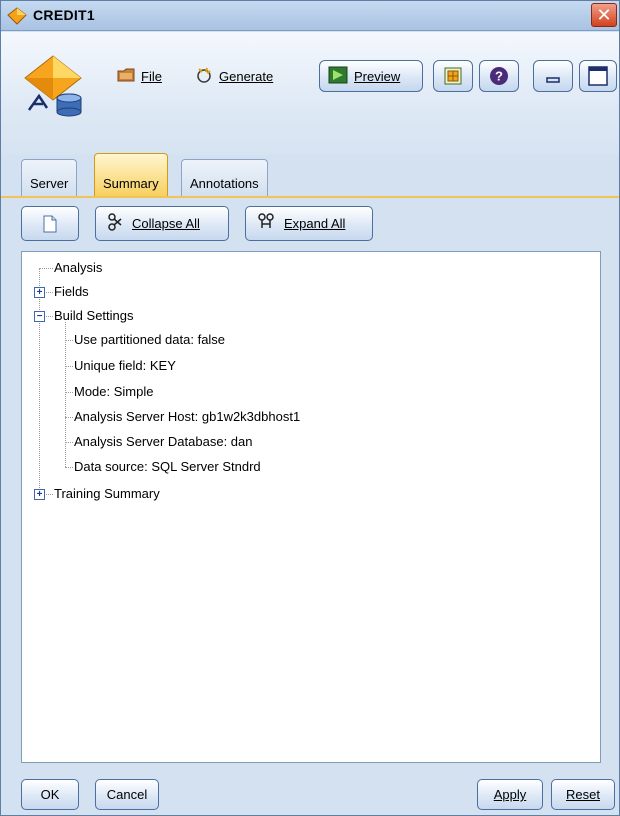  Describe the element at coordinates (583, 794) in the screenshot. I see `reset-button: Reset` at that location.